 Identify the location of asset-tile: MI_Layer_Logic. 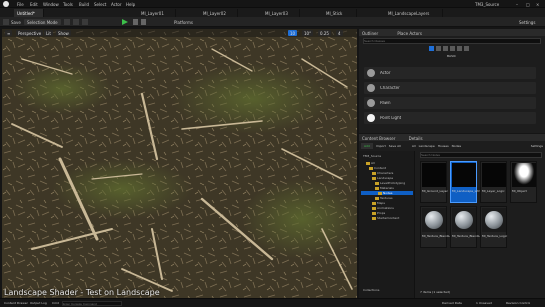
(493, 182).